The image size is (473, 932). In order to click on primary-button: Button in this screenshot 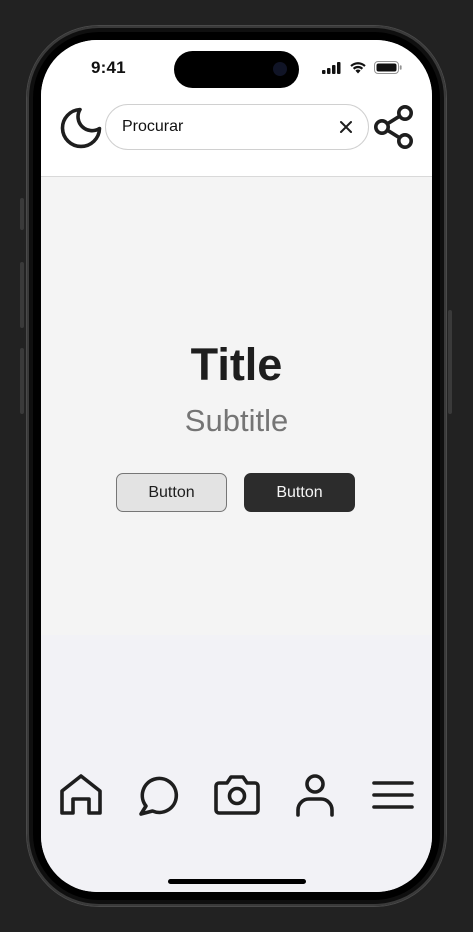, I will do `click(299, 492)`.